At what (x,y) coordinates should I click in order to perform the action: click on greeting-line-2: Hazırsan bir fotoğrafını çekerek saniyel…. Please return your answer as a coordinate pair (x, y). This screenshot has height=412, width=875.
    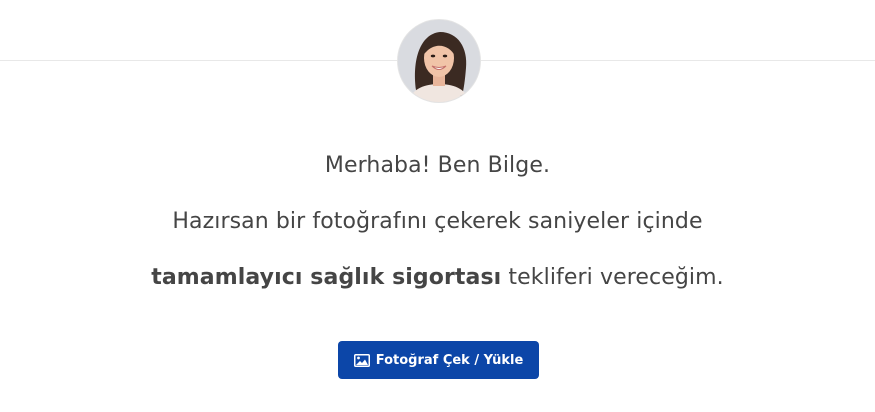
    Looking at the image, I should click on (437, 221).